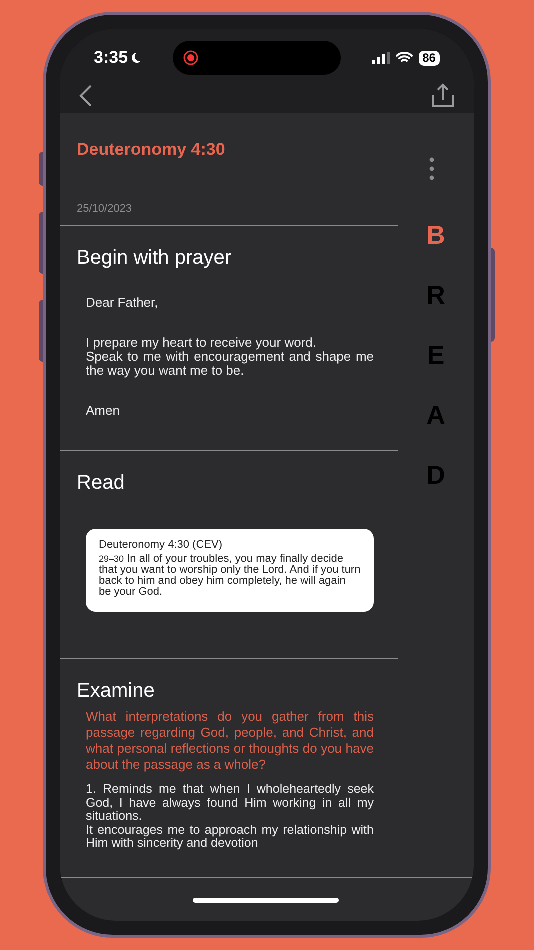 Image resolution: width=534 pixels, height=950 pixels. I want to click on prayer-paragraph: I prepare my heart to receive your word. Speak to me with encouragement and shape me the way you want me to be., so click(230, 357).